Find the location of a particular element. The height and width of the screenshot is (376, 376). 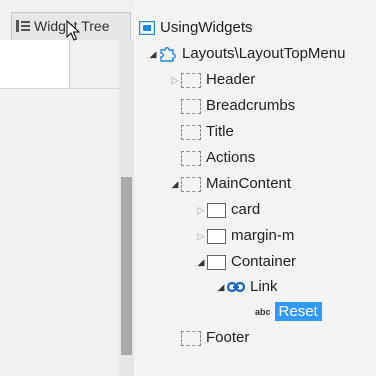

tree-node-label: Footer is located at coordinates (228, 338).